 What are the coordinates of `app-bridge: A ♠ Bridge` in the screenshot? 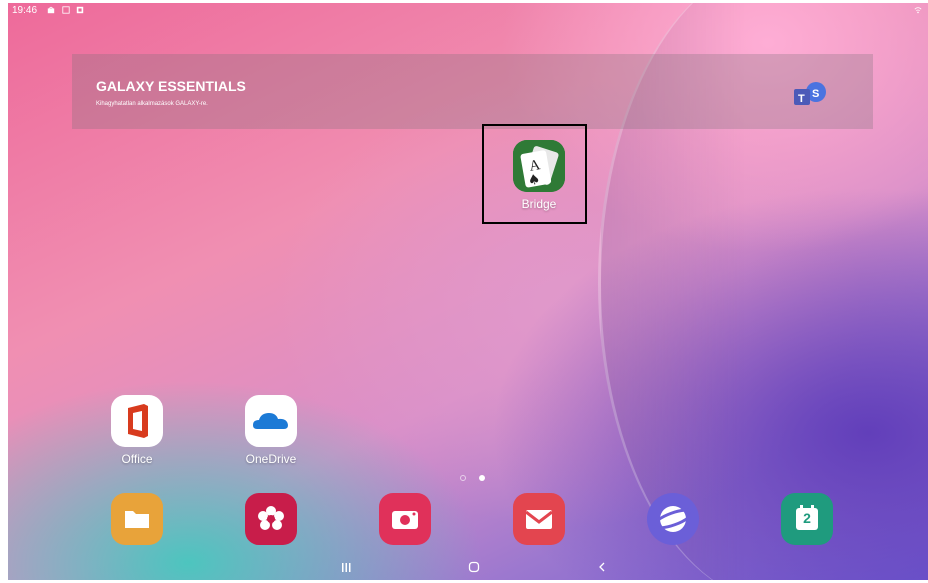 It's located at (539, 175).